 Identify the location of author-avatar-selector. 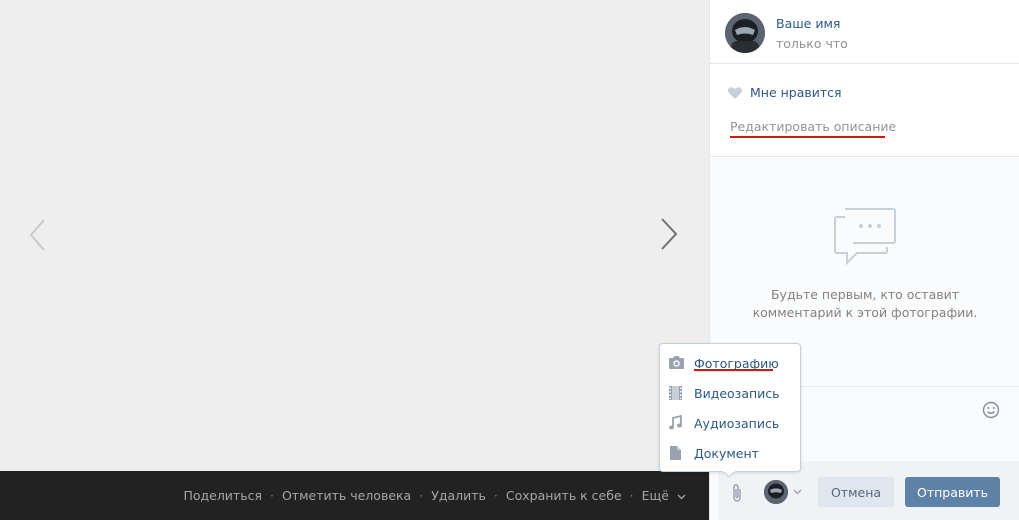
(776, 492).